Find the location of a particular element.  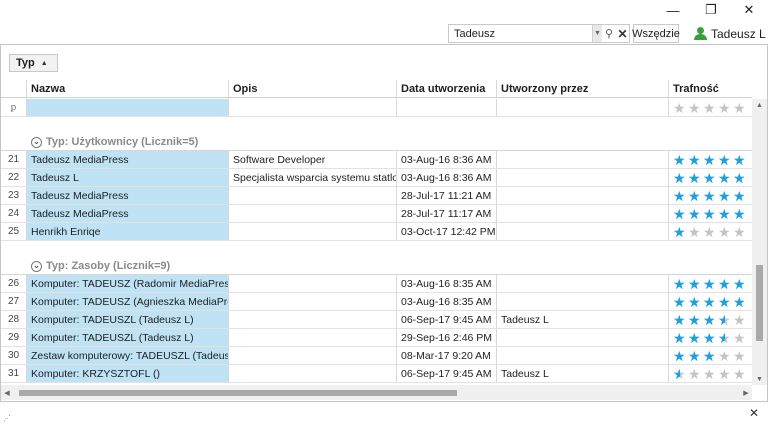

vertical-scrollbar: ▲ ▼ is located at coordinates (759, 242).